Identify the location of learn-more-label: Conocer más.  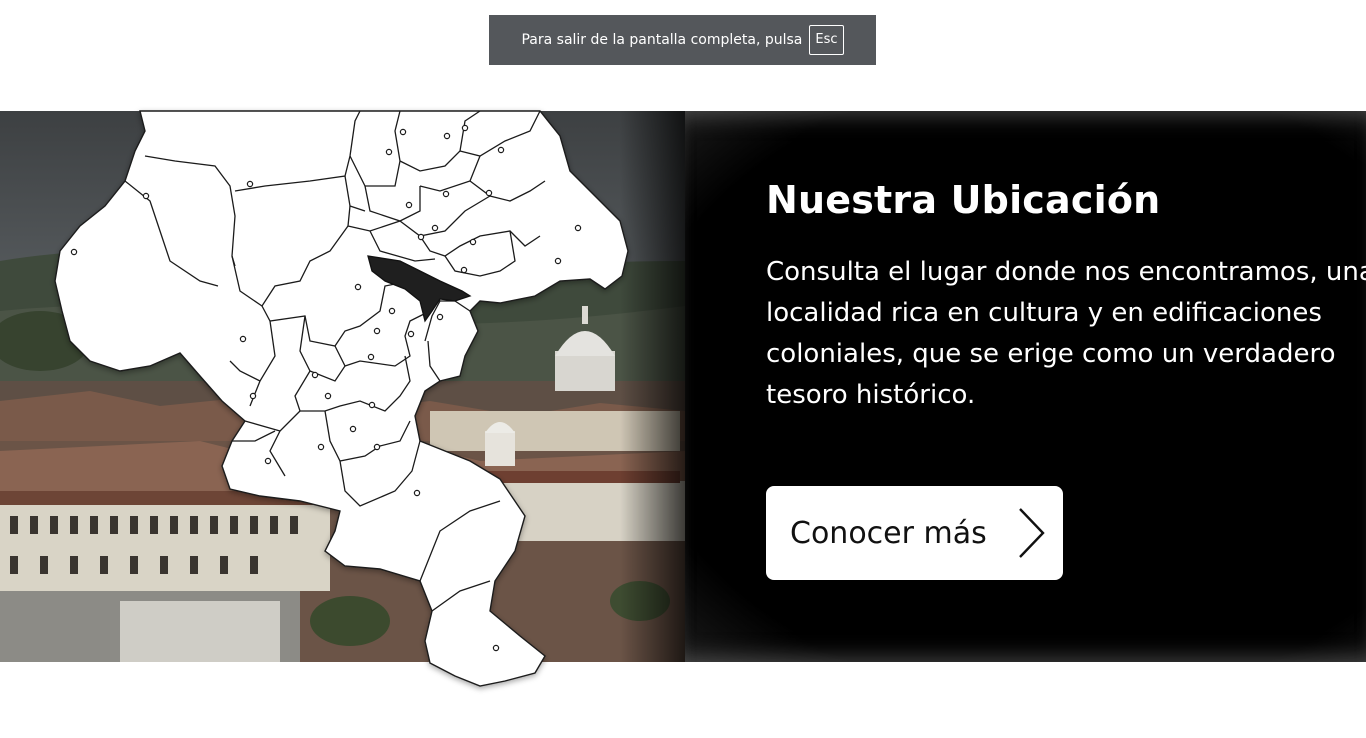
(888, 533).